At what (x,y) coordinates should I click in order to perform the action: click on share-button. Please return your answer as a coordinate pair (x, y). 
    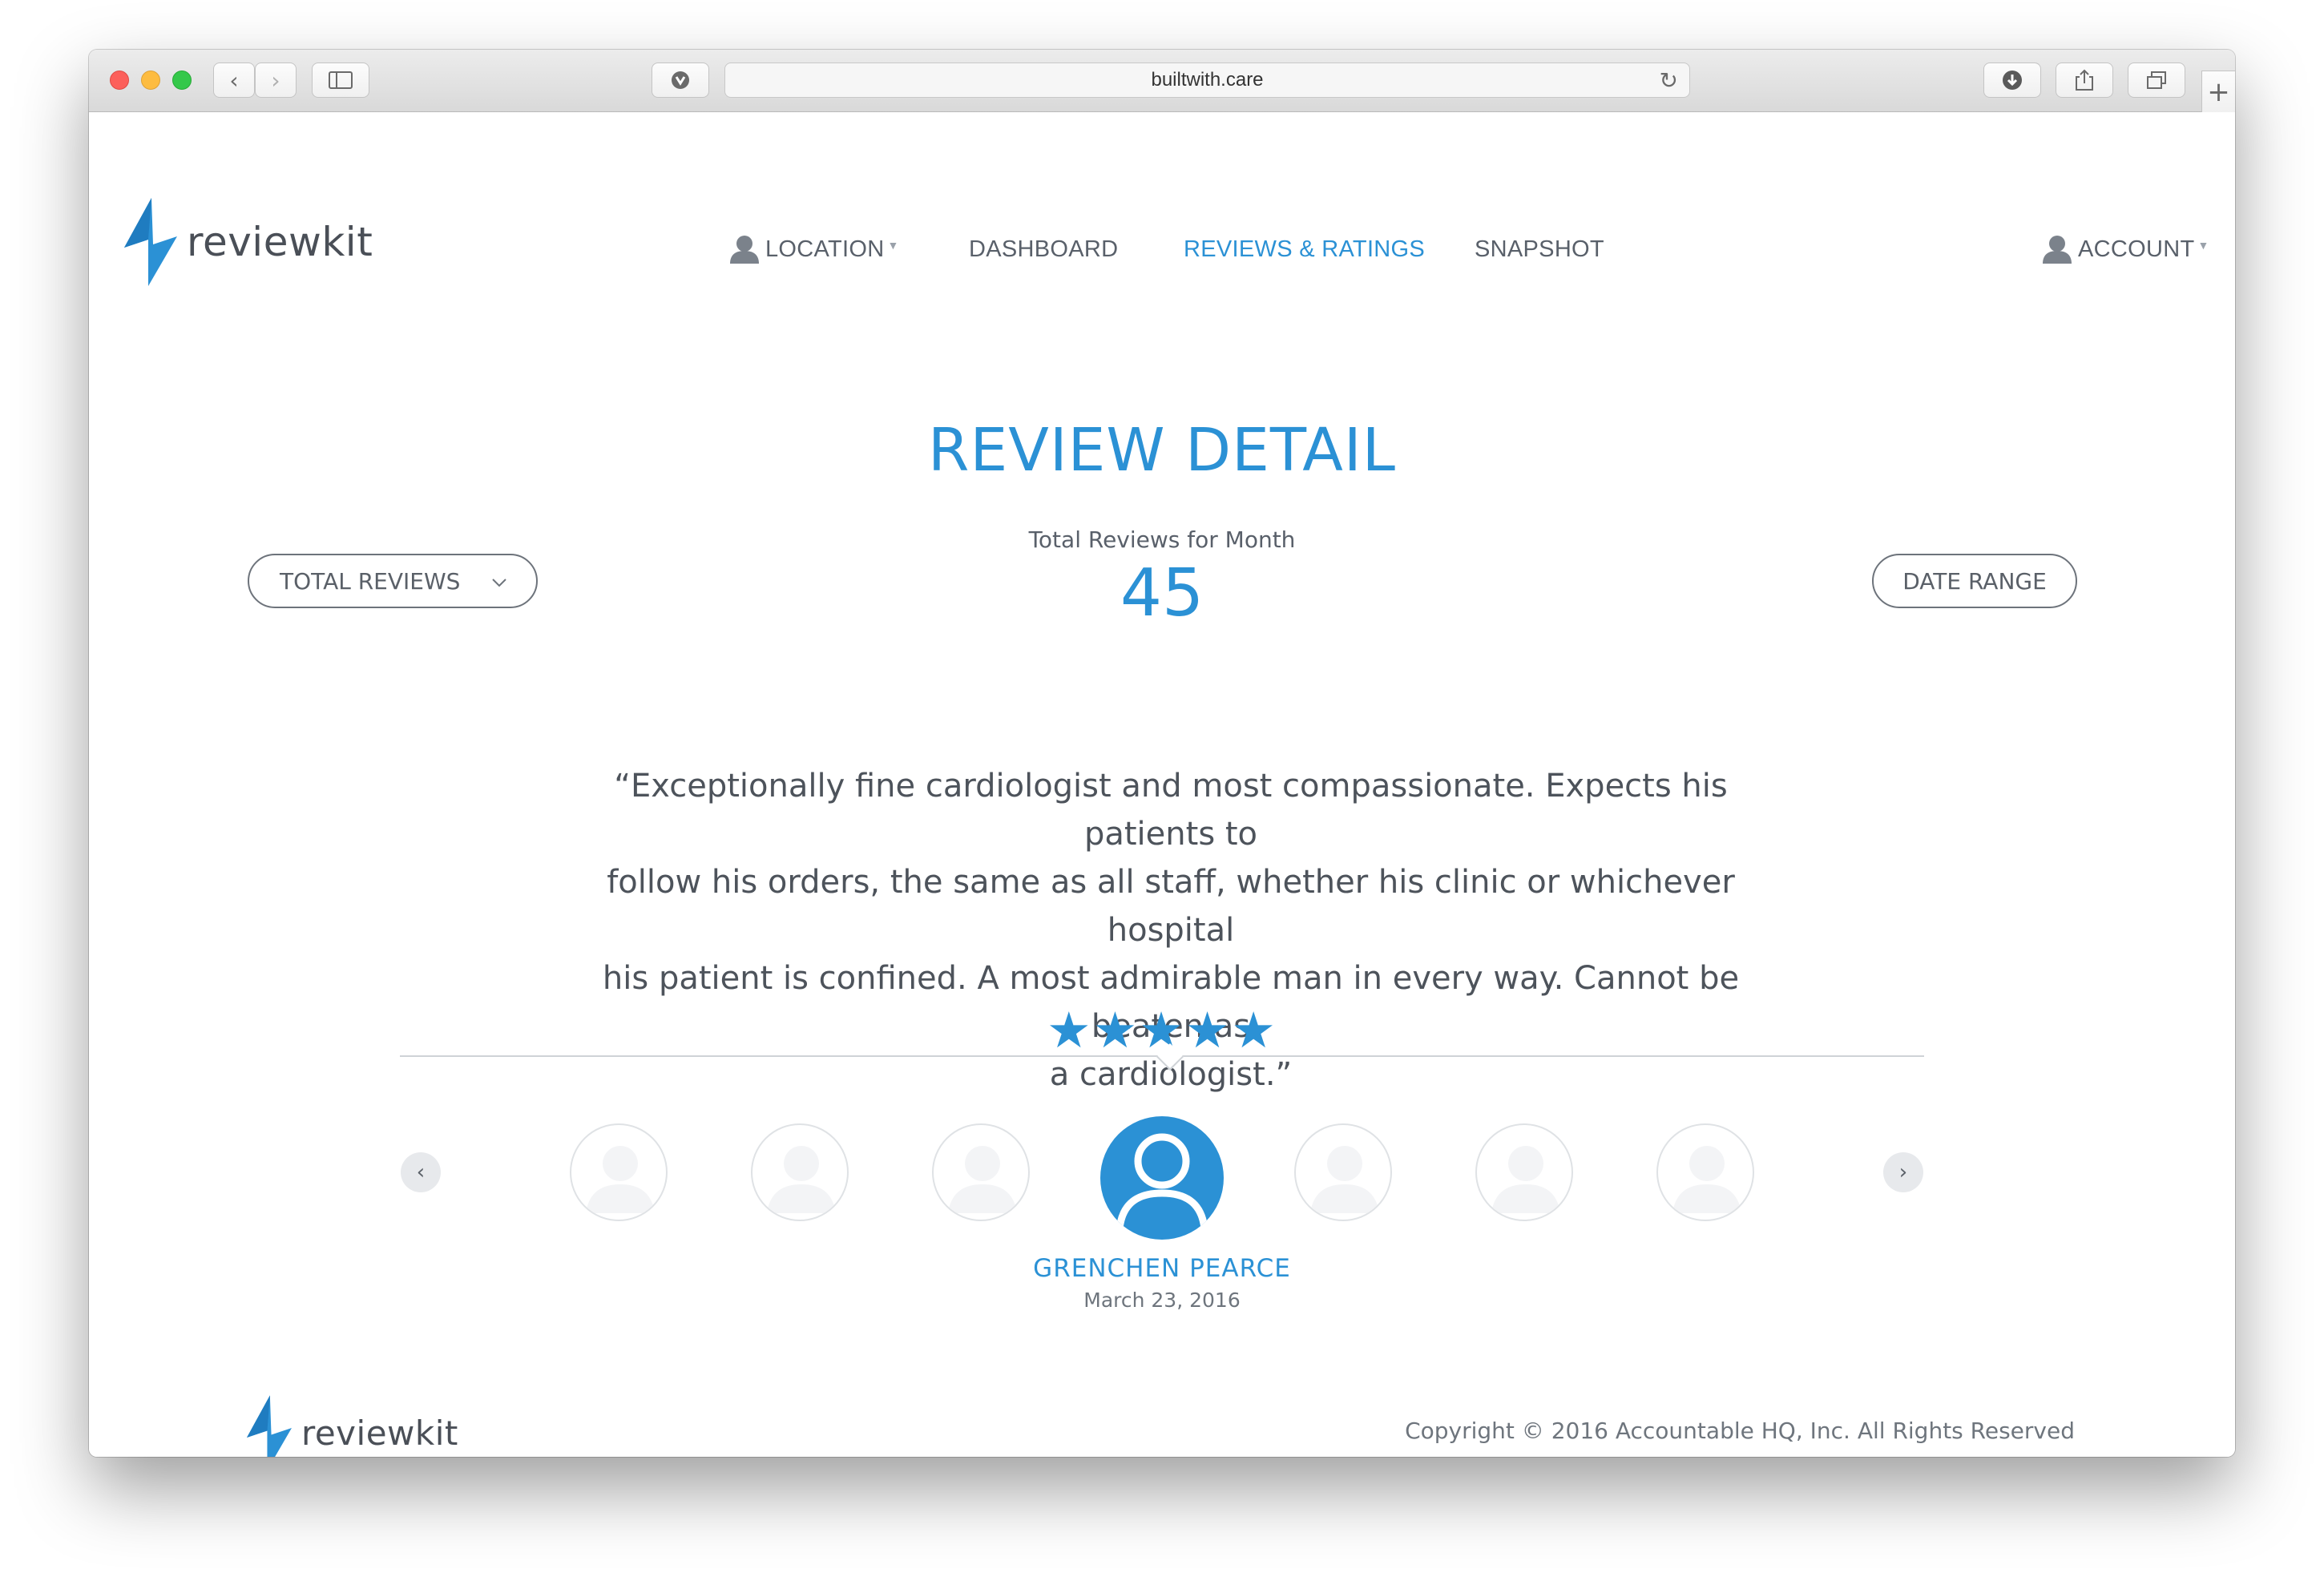
    Looking at the image, I should click on (2084, 80).